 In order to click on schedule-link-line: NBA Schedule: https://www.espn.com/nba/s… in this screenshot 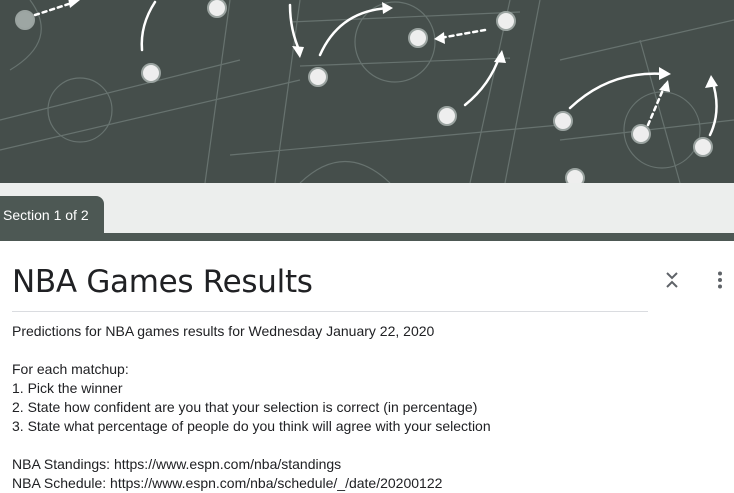, I will do `click(227, 483)`.